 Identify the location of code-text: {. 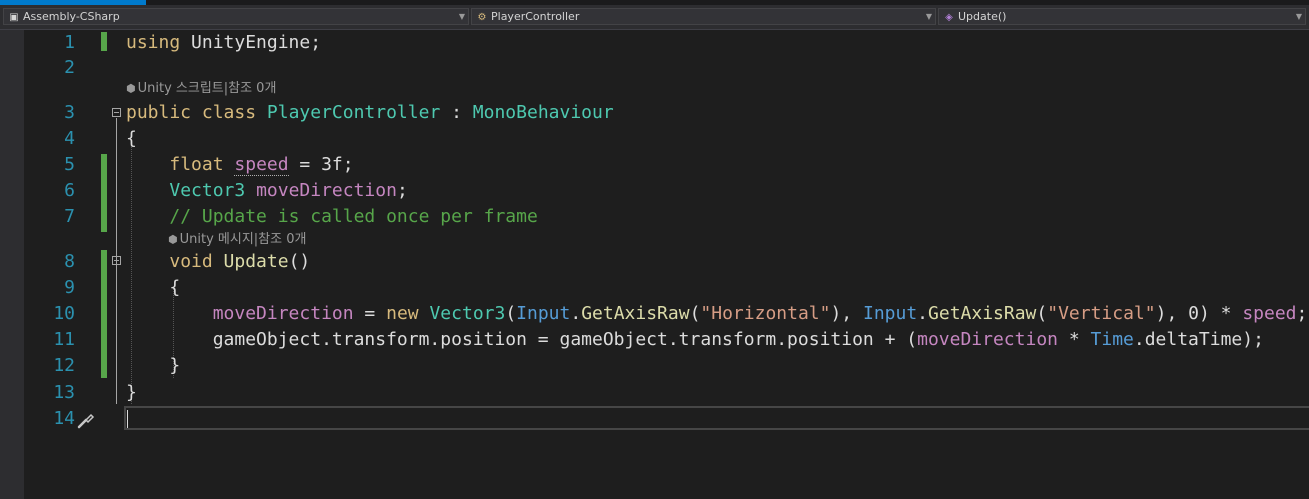
(131, 139).